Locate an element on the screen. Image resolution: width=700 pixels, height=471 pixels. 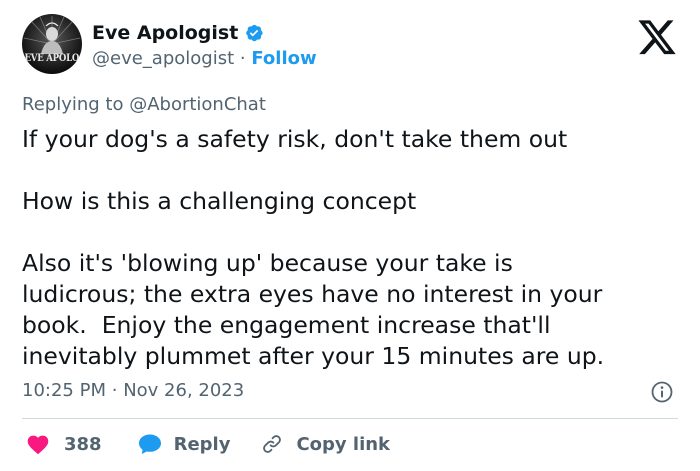
reply-button: Reply is located at coordinates (184, 444).